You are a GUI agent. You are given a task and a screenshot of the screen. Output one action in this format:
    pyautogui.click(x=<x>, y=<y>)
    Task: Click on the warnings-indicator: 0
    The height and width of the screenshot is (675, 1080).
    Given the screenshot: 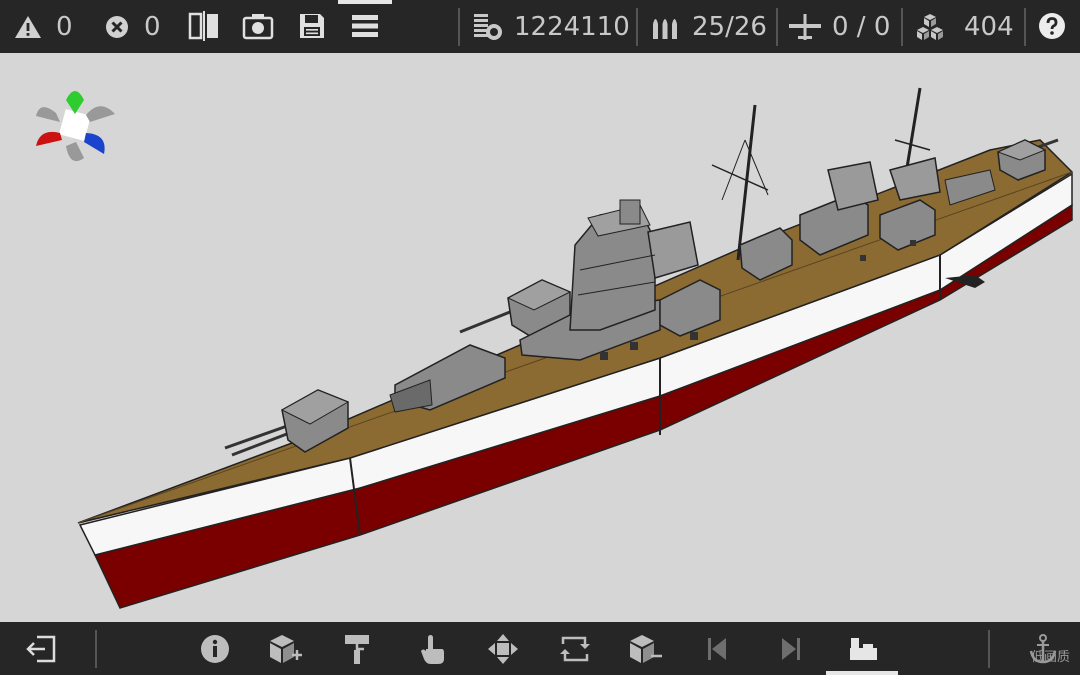 What is the action you would take?
    pyautogui.click(x=43, y=26)
    